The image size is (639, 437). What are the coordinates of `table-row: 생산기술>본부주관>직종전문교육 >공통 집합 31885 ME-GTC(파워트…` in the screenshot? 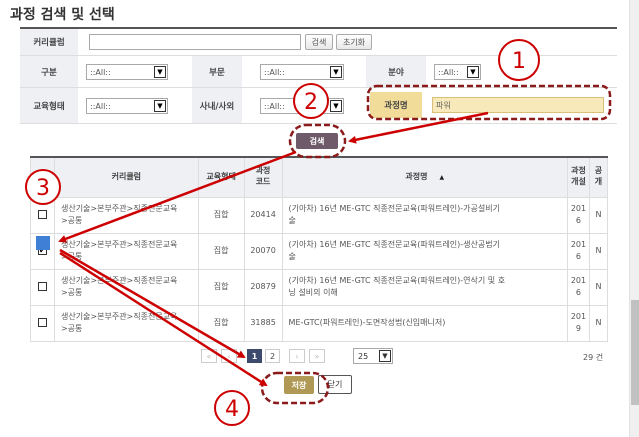 It's located at (319, 323).